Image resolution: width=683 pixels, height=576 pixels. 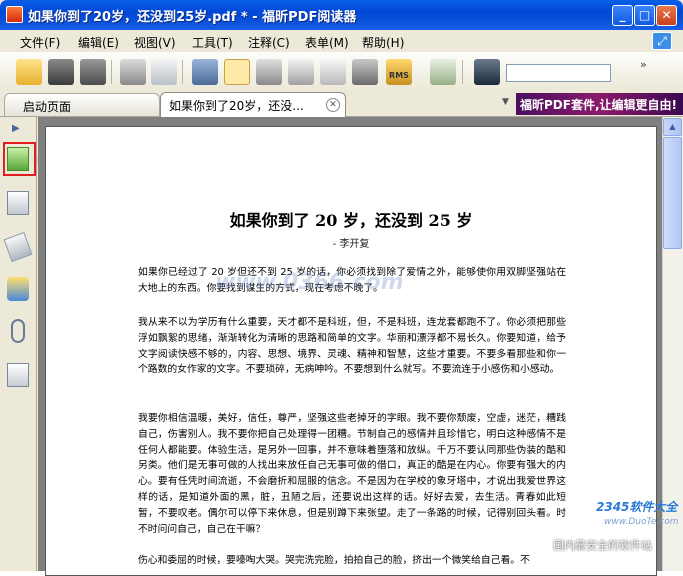 I want to click on tab-document: 如果你到了20岁，还没... ✕, so click(x=253, y=104).